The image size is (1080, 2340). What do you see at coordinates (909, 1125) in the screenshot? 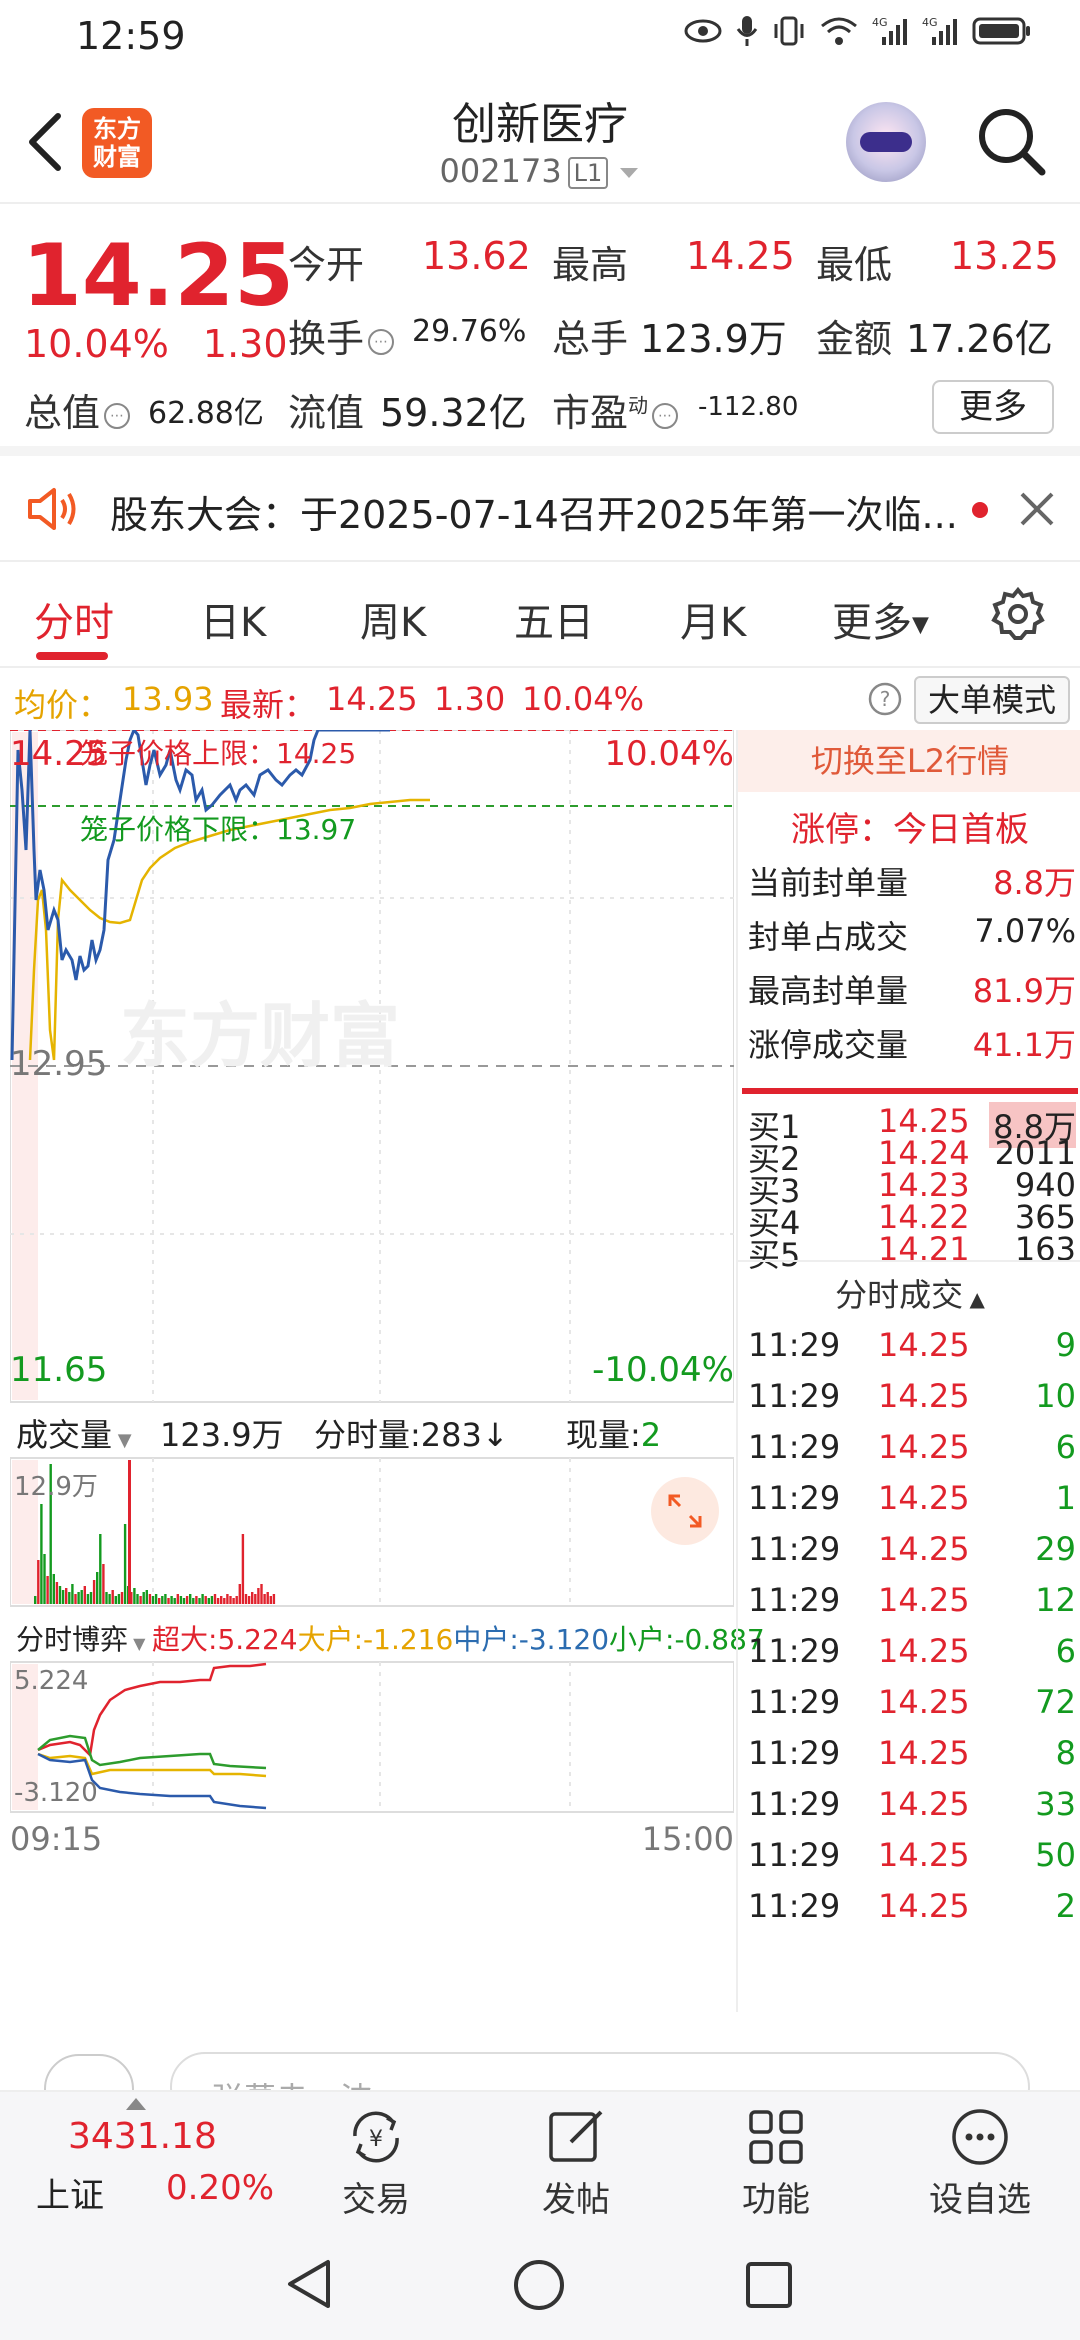
I see `bid-row: 买1 14.25 8.8万` at bounding box center [909, 1125].